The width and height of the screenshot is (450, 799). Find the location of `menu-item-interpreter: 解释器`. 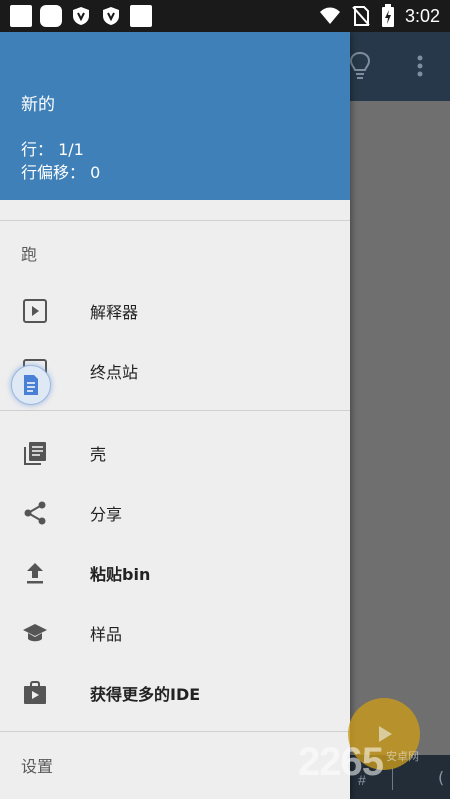

menu-item-interpreter: 解释器 is located at coordinates (175, 310).